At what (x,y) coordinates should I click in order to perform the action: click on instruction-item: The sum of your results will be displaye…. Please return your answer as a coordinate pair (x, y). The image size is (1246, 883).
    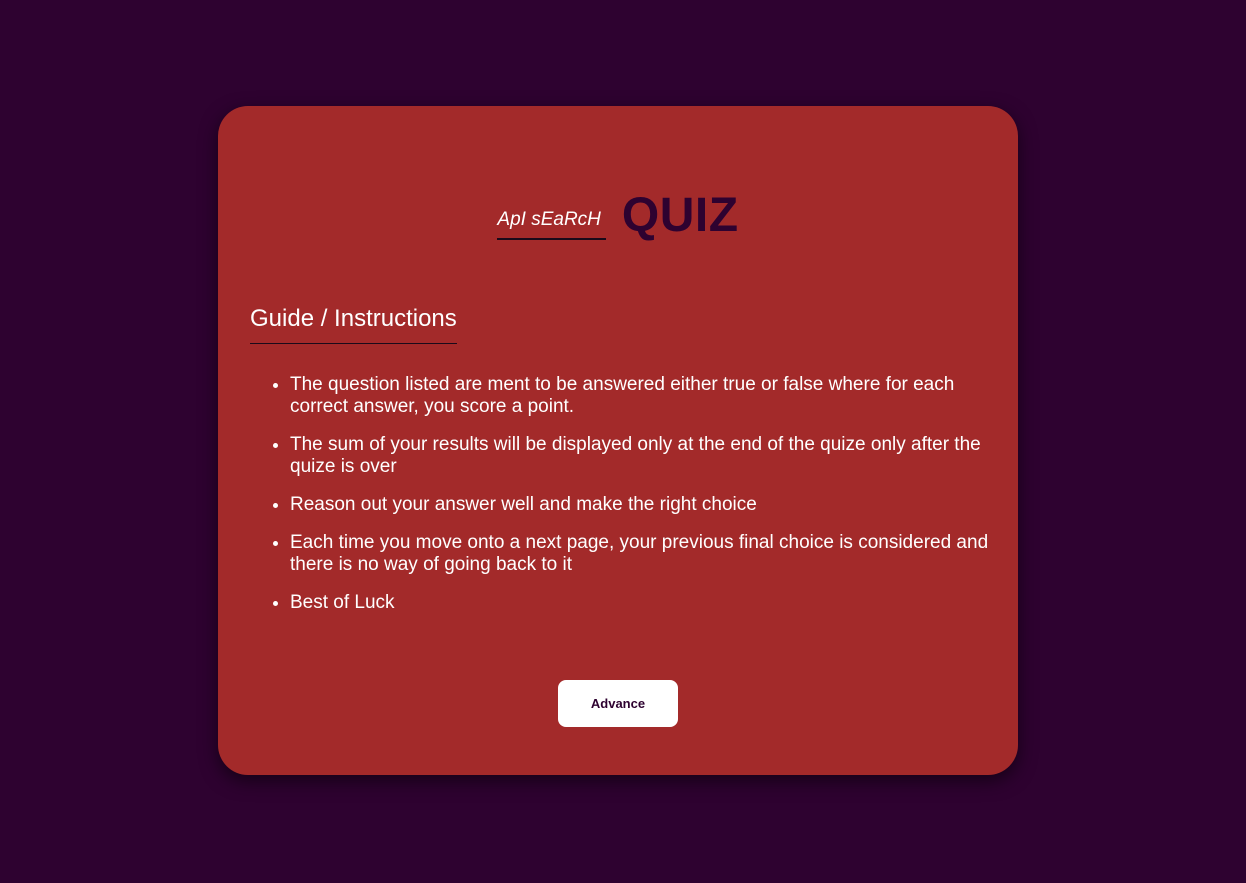
    Looking at the image, I should click on (650, 456).